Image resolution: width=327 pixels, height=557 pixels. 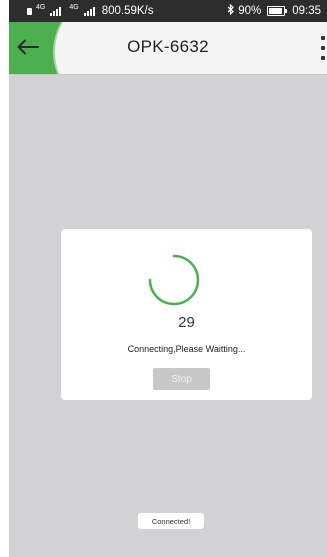 I want to click on toast-message: Connected!, so click(x=171, y=521).